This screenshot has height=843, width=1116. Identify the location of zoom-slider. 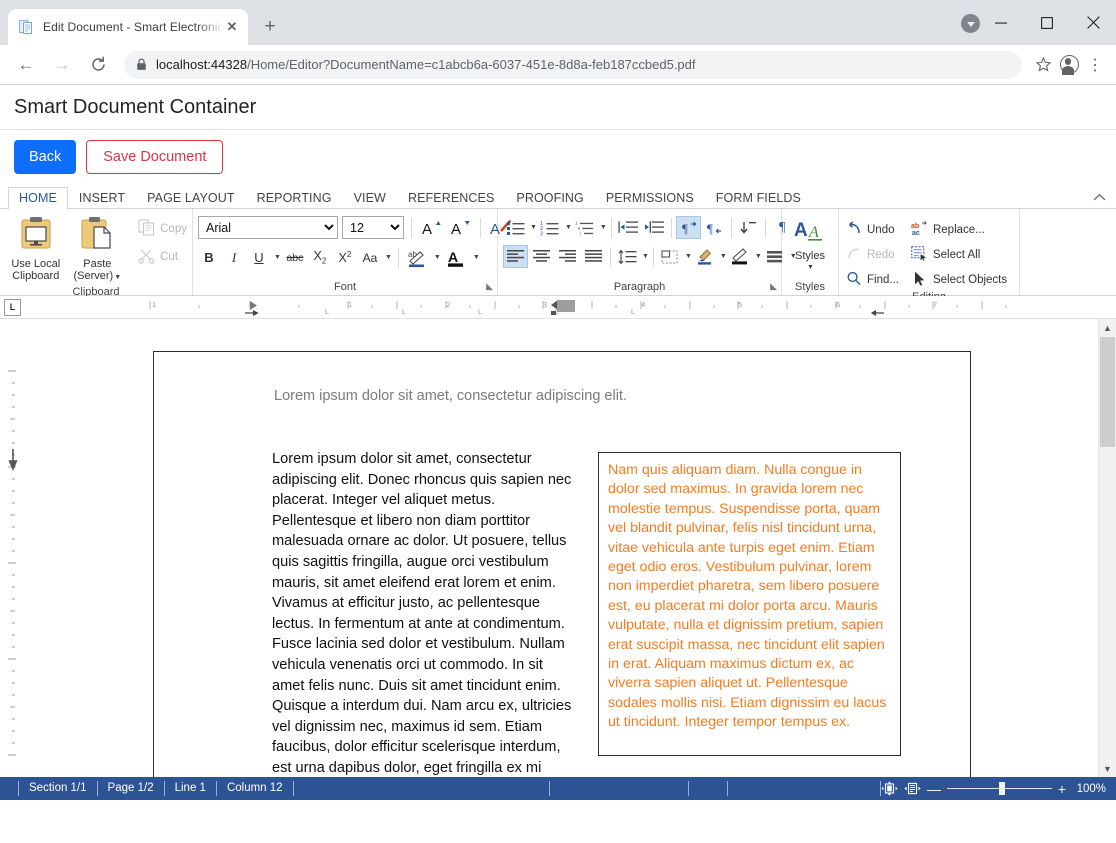
(999, 788).